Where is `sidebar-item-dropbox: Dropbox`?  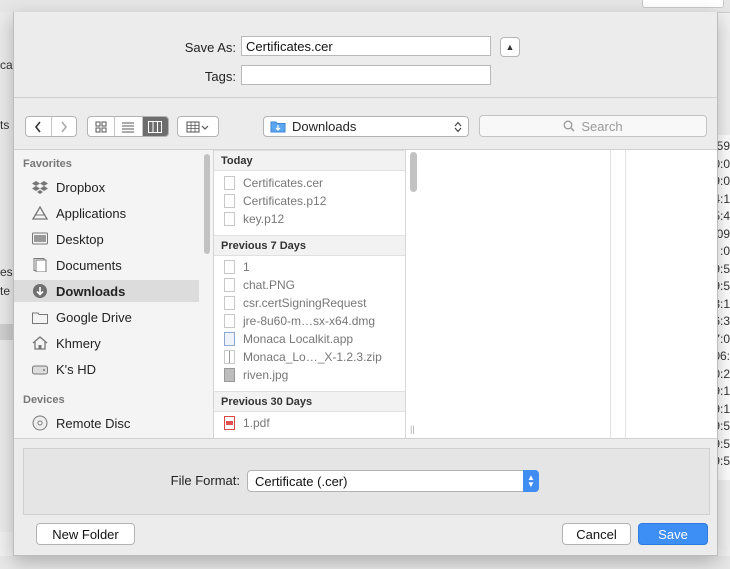 sidebar-item-dropbox: Dropbox is located at coordinates (106, 187).